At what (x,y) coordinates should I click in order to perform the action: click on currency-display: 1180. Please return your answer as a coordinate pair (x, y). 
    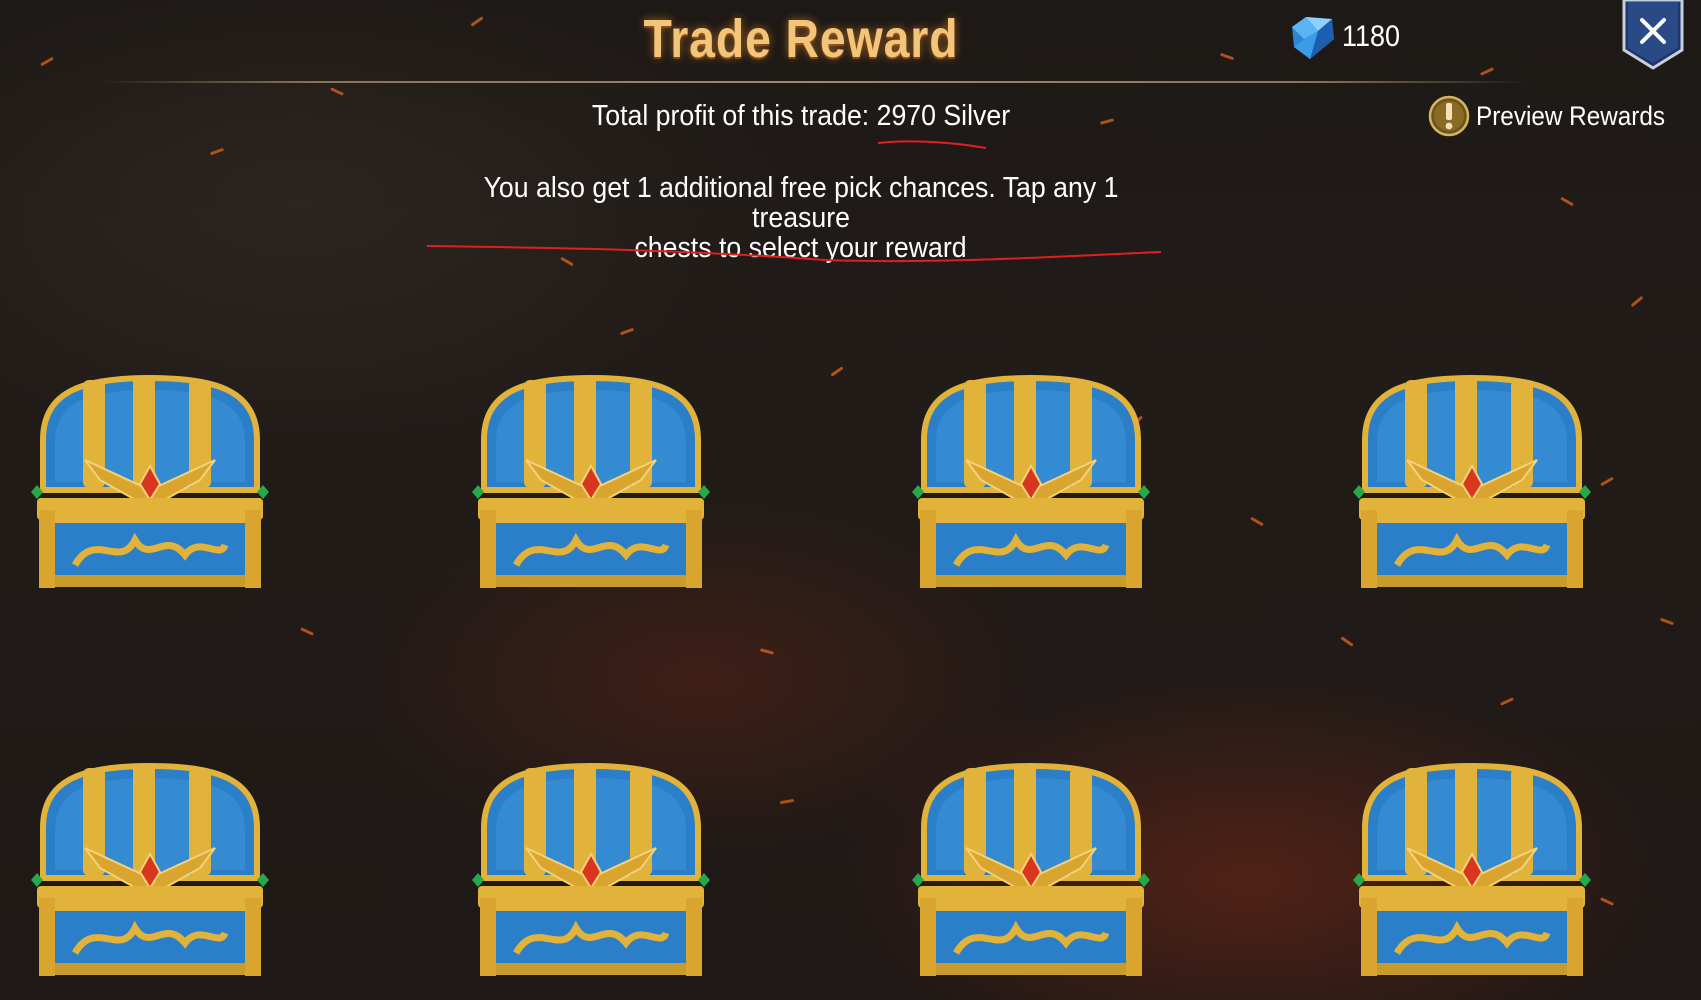
    Looking at the image, I should click on (1347, 37).